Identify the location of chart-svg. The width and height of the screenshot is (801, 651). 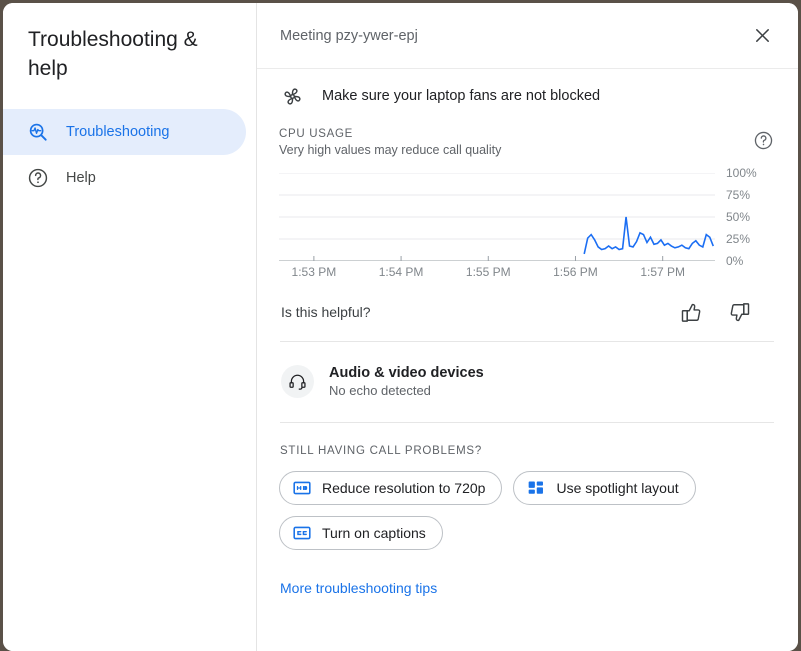
(497, 217).